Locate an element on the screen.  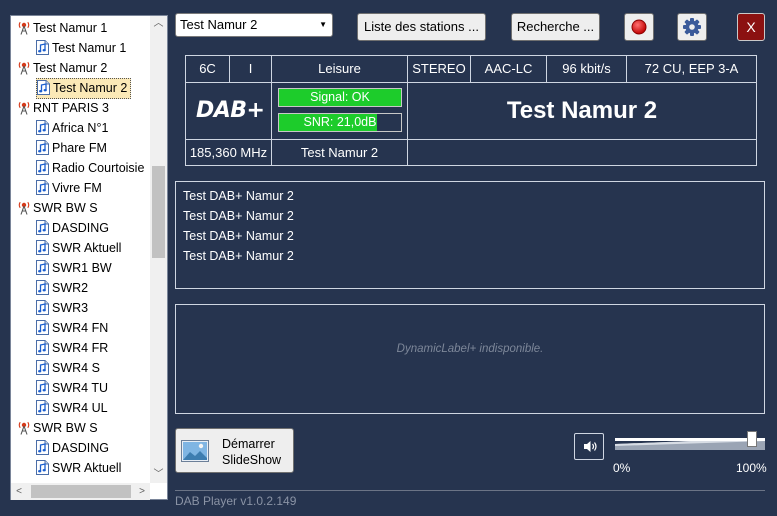
image-icon is located at coordinates (195, 451).